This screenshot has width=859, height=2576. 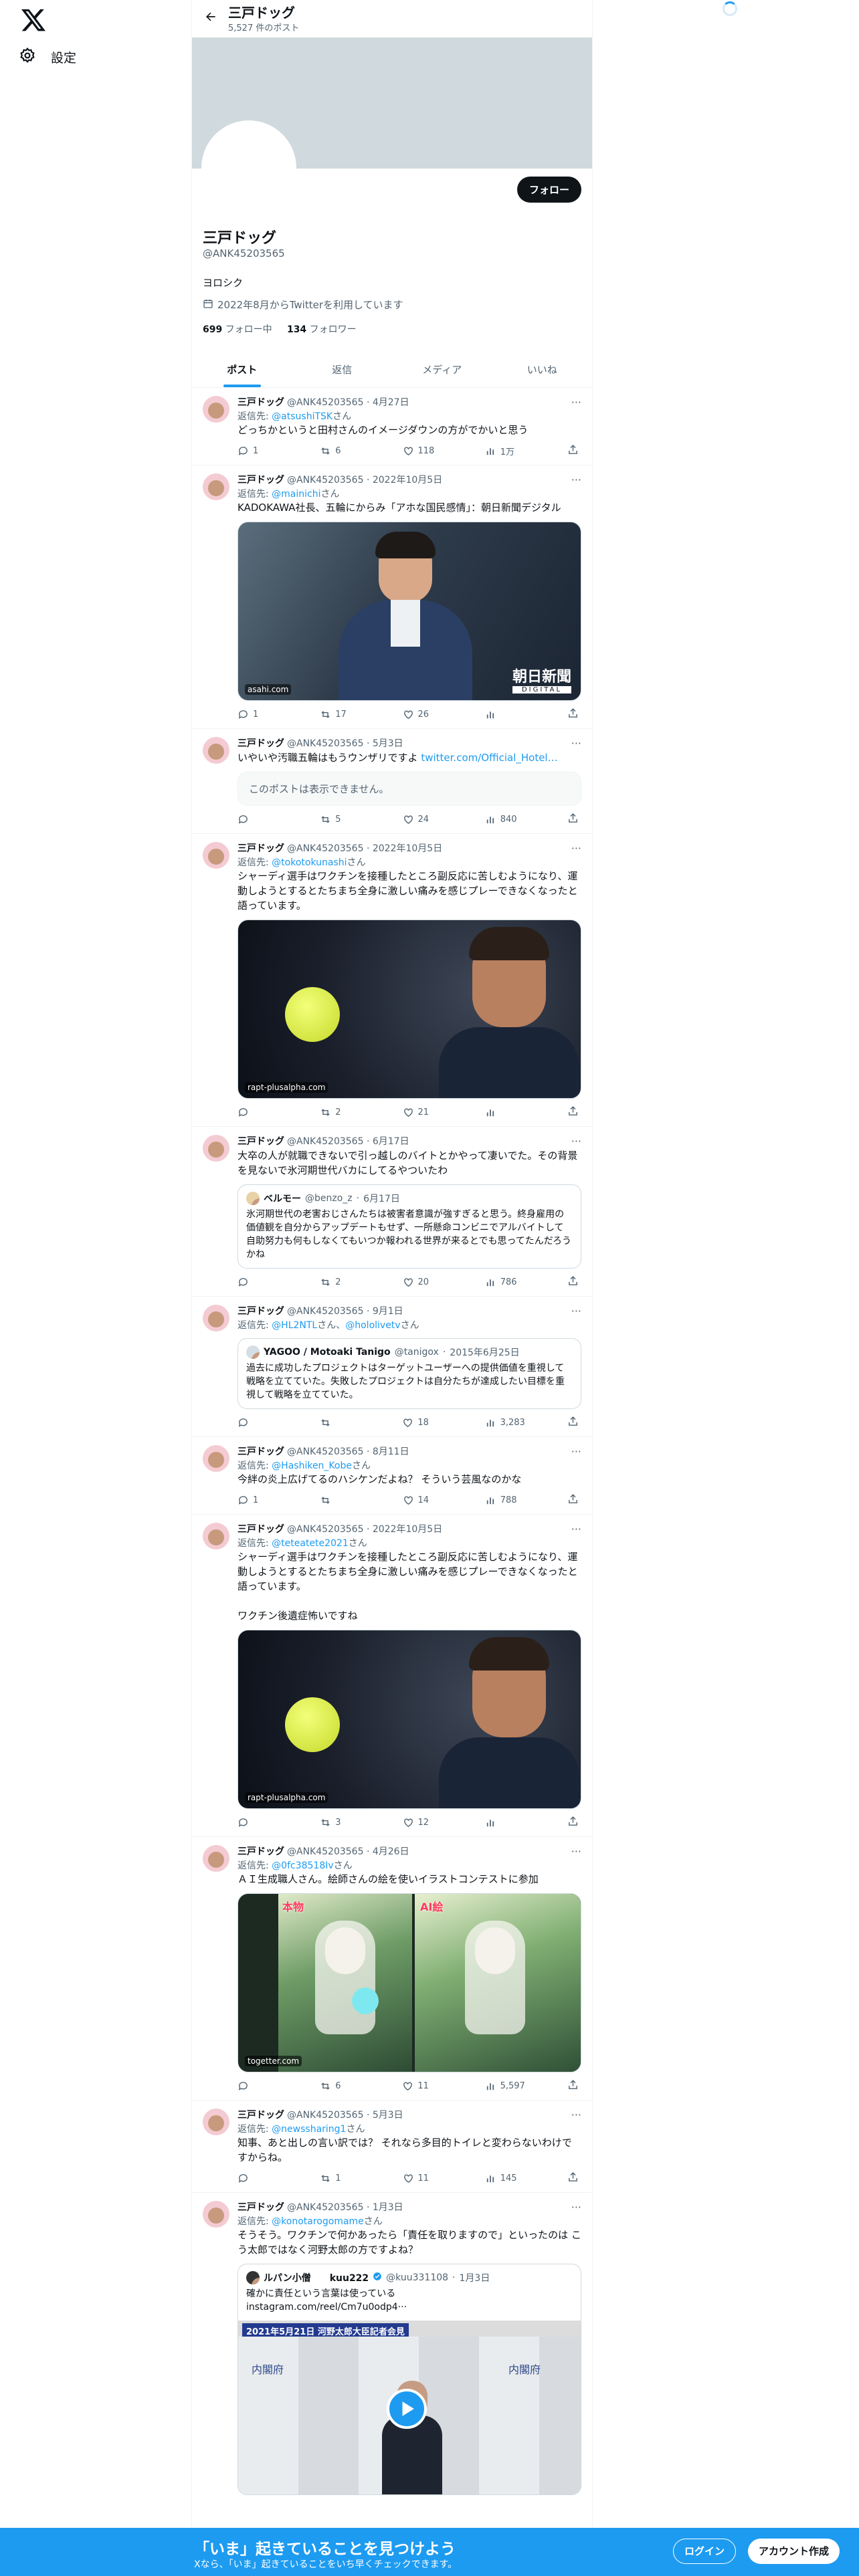 I want to click on reply-mention: @tokotokunashi, so click(x=310, y=862).